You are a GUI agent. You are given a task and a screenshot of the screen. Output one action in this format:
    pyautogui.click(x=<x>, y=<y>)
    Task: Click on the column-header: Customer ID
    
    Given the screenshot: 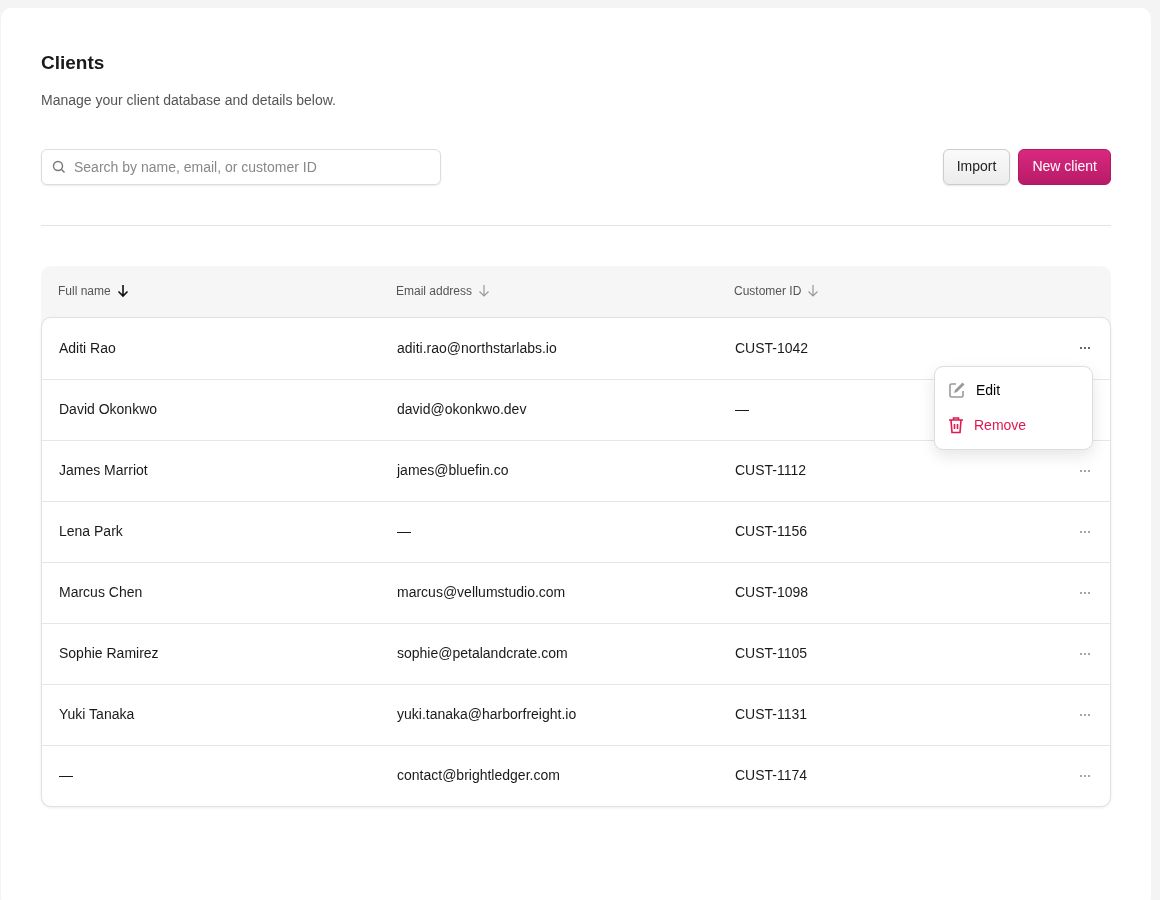 What is the action you would take?
    pyautogui.click(x=768, y=291)
    